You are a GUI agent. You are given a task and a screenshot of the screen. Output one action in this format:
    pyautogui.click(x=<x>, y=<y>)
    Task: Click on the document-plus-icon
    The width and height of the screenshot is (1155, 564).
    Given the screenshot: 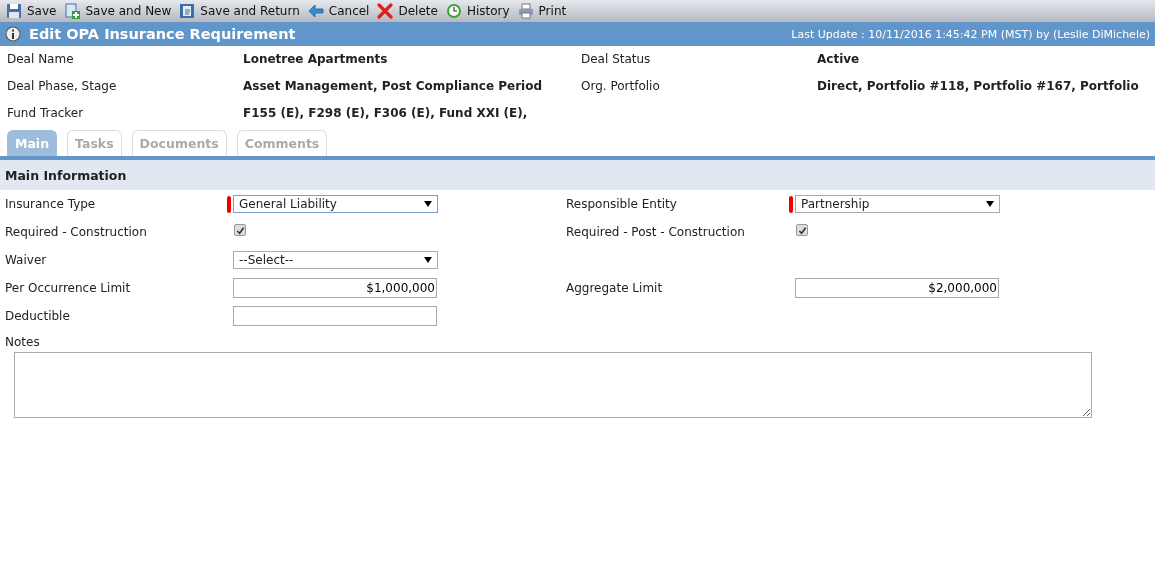 What is the action you would take?
    pyautogui.click(x=72, y=11)
    